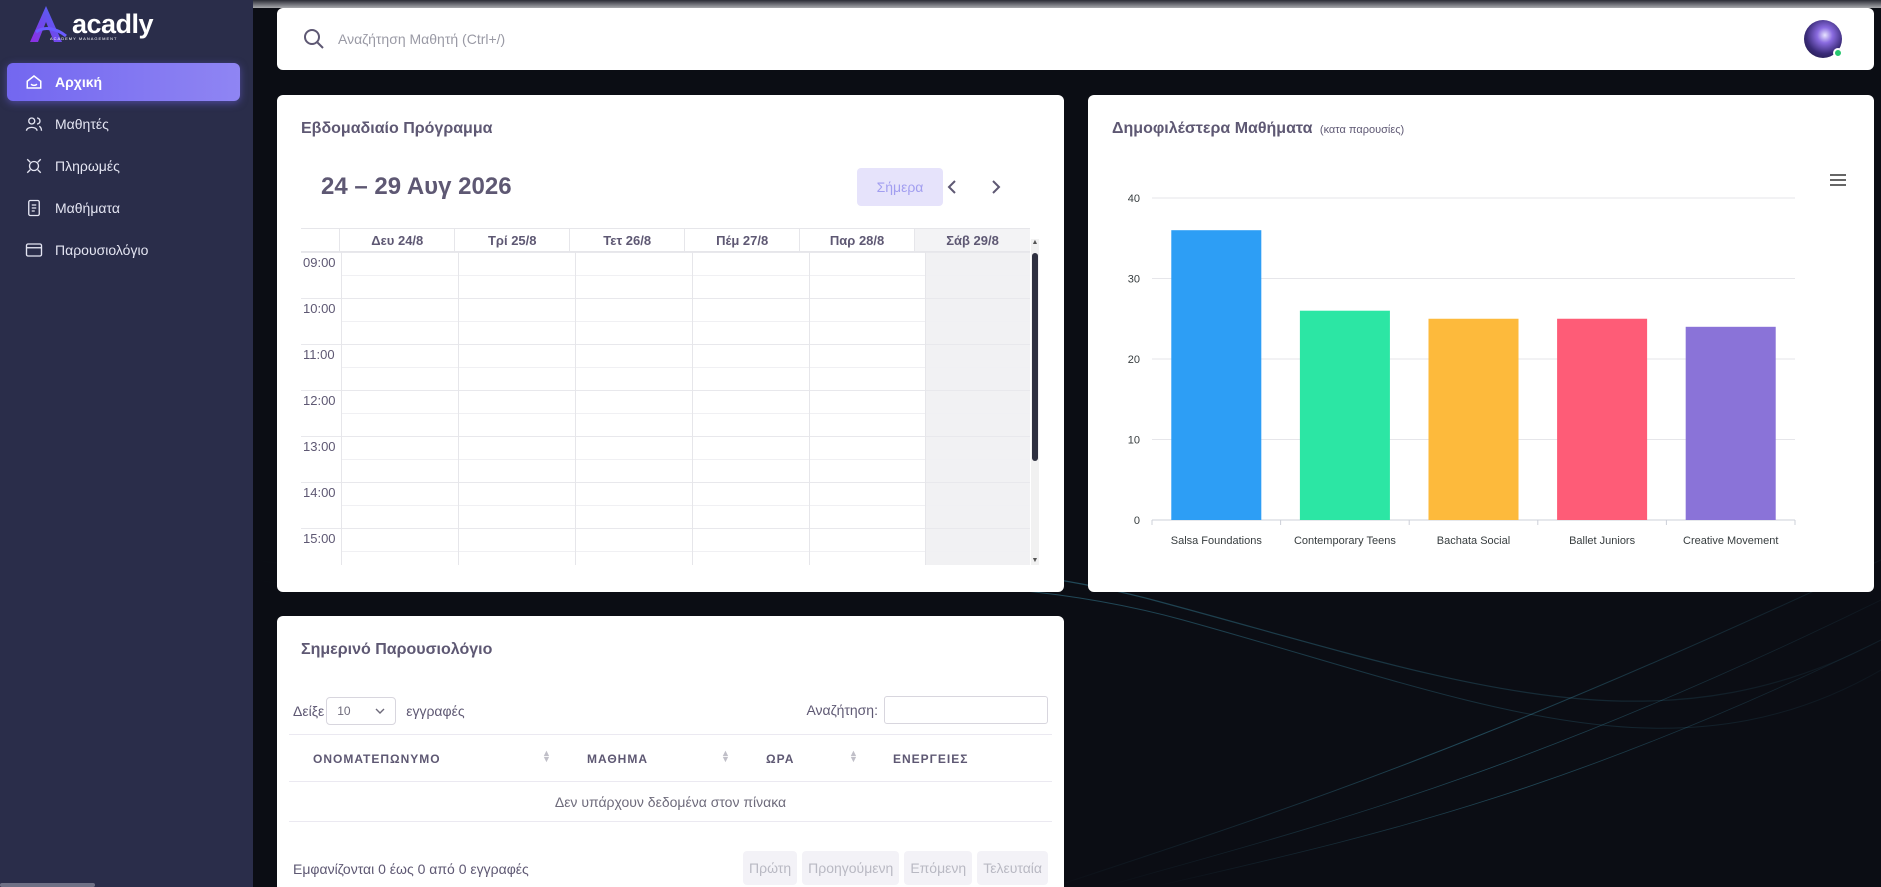  Describe the element at coordinates (1473, 541) in the screenshot. I see `x-tick-label: Bachata Social` at that location.